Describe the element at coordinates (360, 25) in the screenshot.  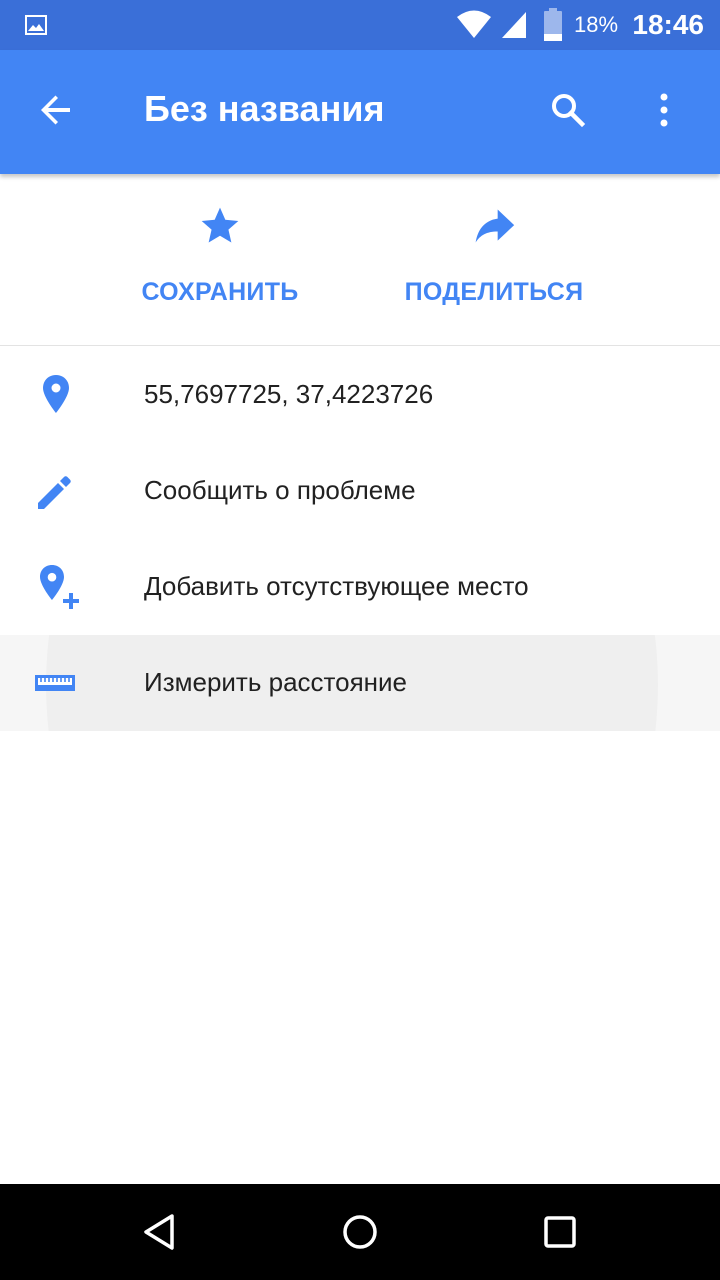
I see `status-bar: 18% 18:46` at that location.